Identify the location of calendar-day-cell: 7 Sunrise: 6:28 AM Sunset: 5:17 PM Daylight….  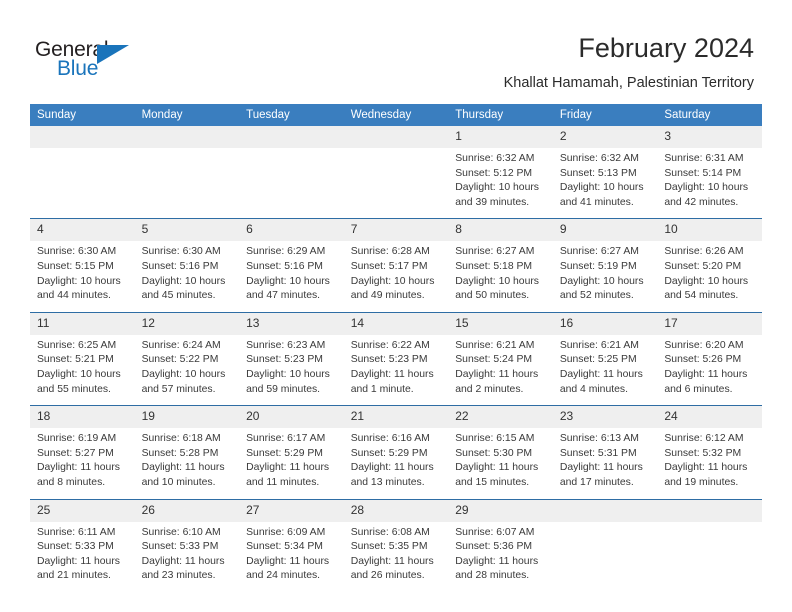
(396, 265).